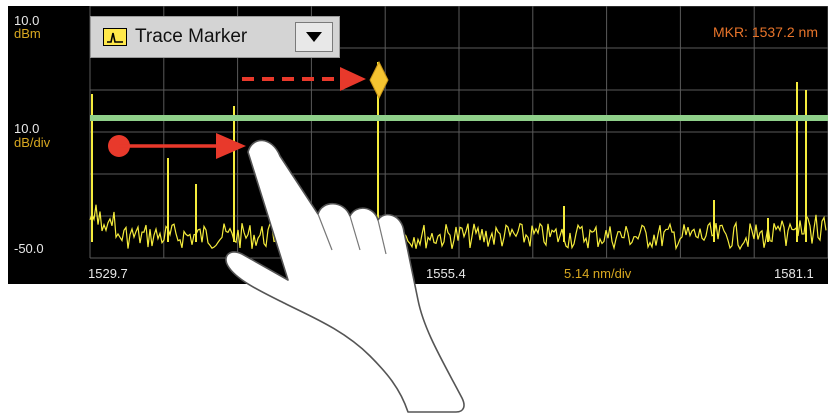  Describe the element at coordinates (379, 80) in the screenshot. I see `marker-diamond` at that location.